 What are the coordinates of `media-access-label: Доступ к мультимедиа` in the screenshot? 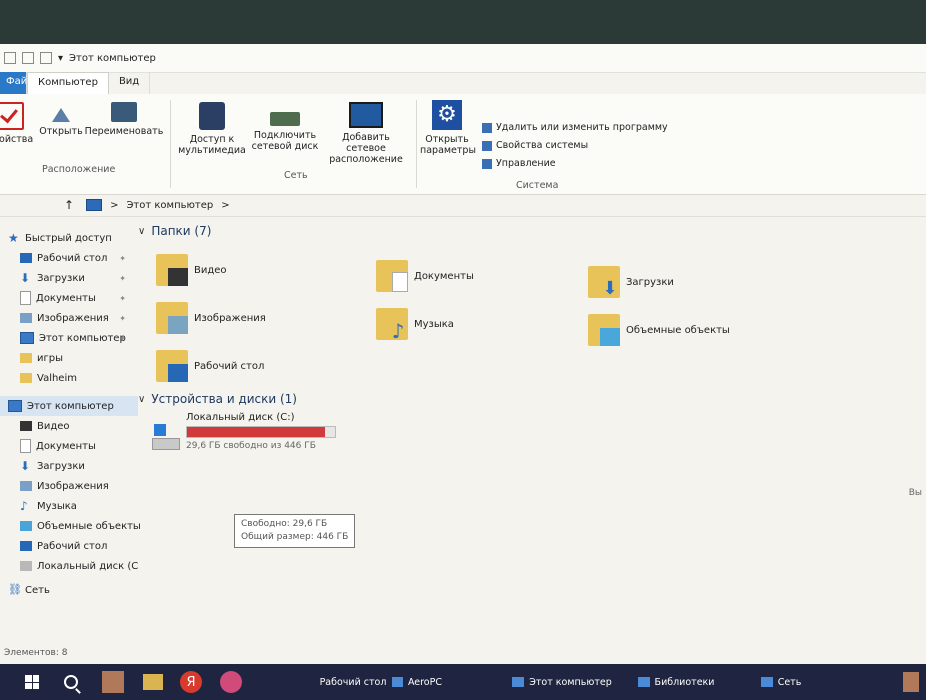 It's located at (212, 145).